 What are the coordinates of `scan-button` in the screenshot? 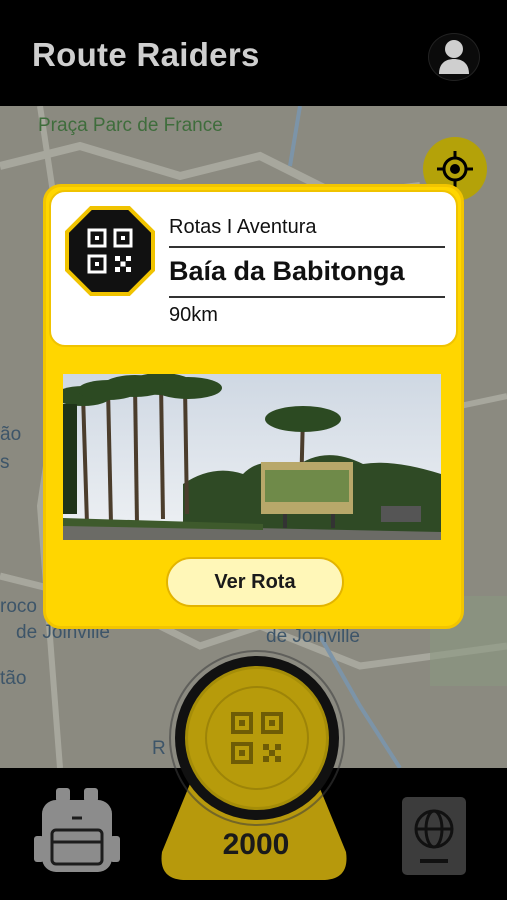 It's located at (257, 738).